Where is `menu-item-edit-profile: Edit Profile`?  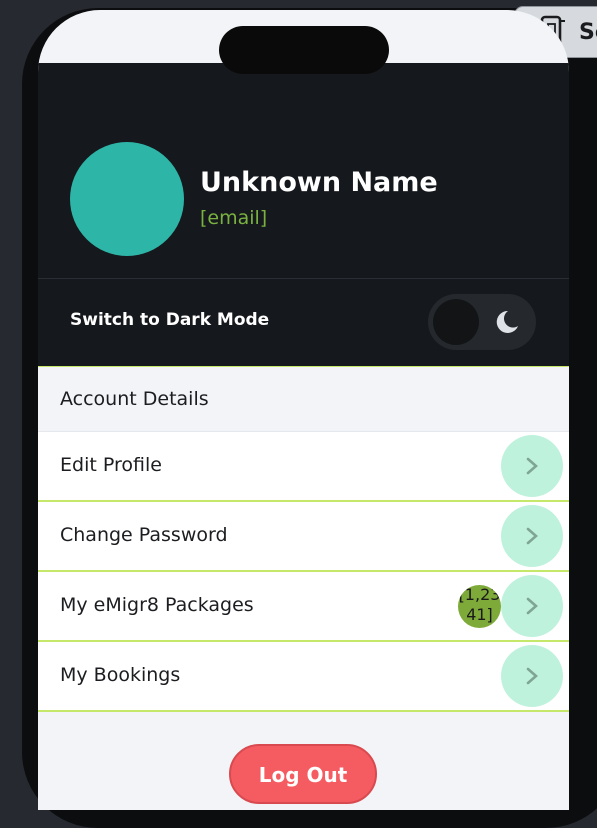 menu-item-edit-profile: Edit Profile is located at coordinates (303, 467).